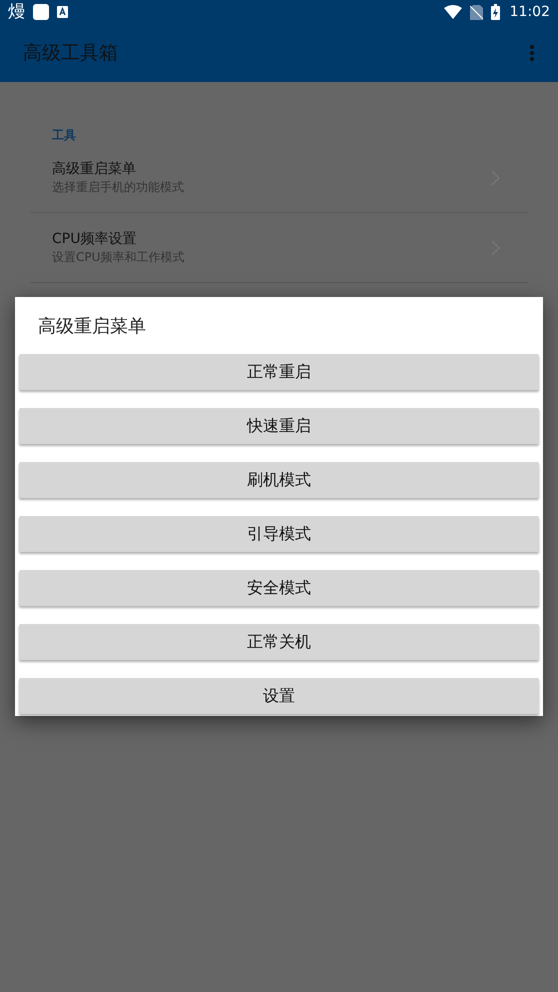 The width and height of the screenshot is (558, 992). I want to click on menu-button: 引导模式, so click(279, 534).